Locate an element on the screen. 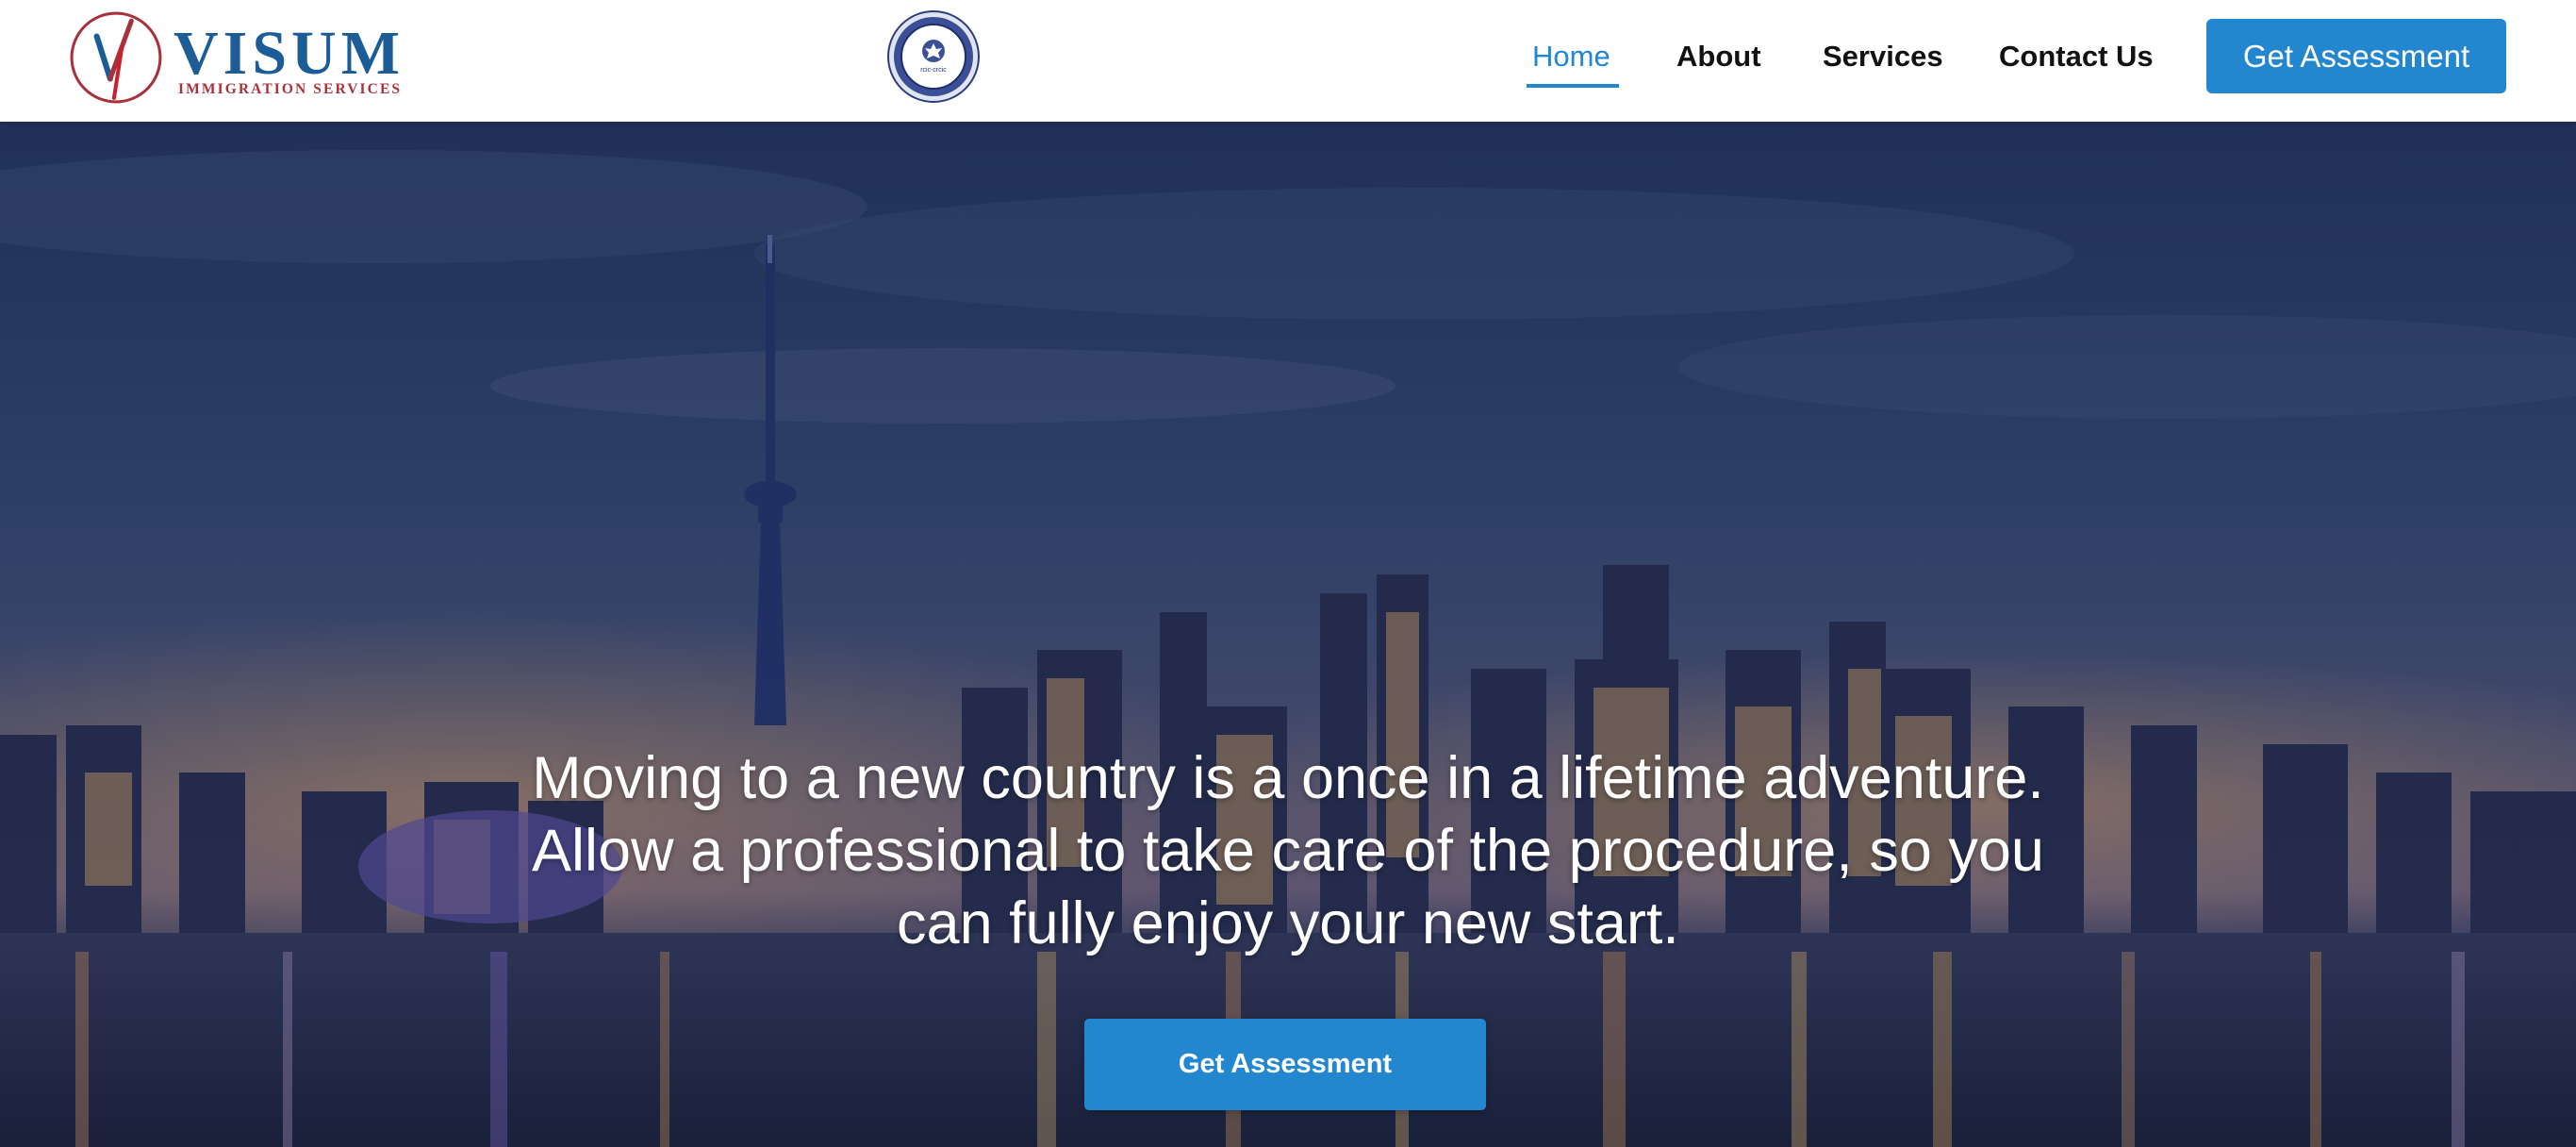 This screenshot has height=1147, width=2576. rcic-seal-icon: rcic-crcic is located at coordinates (933, 56).